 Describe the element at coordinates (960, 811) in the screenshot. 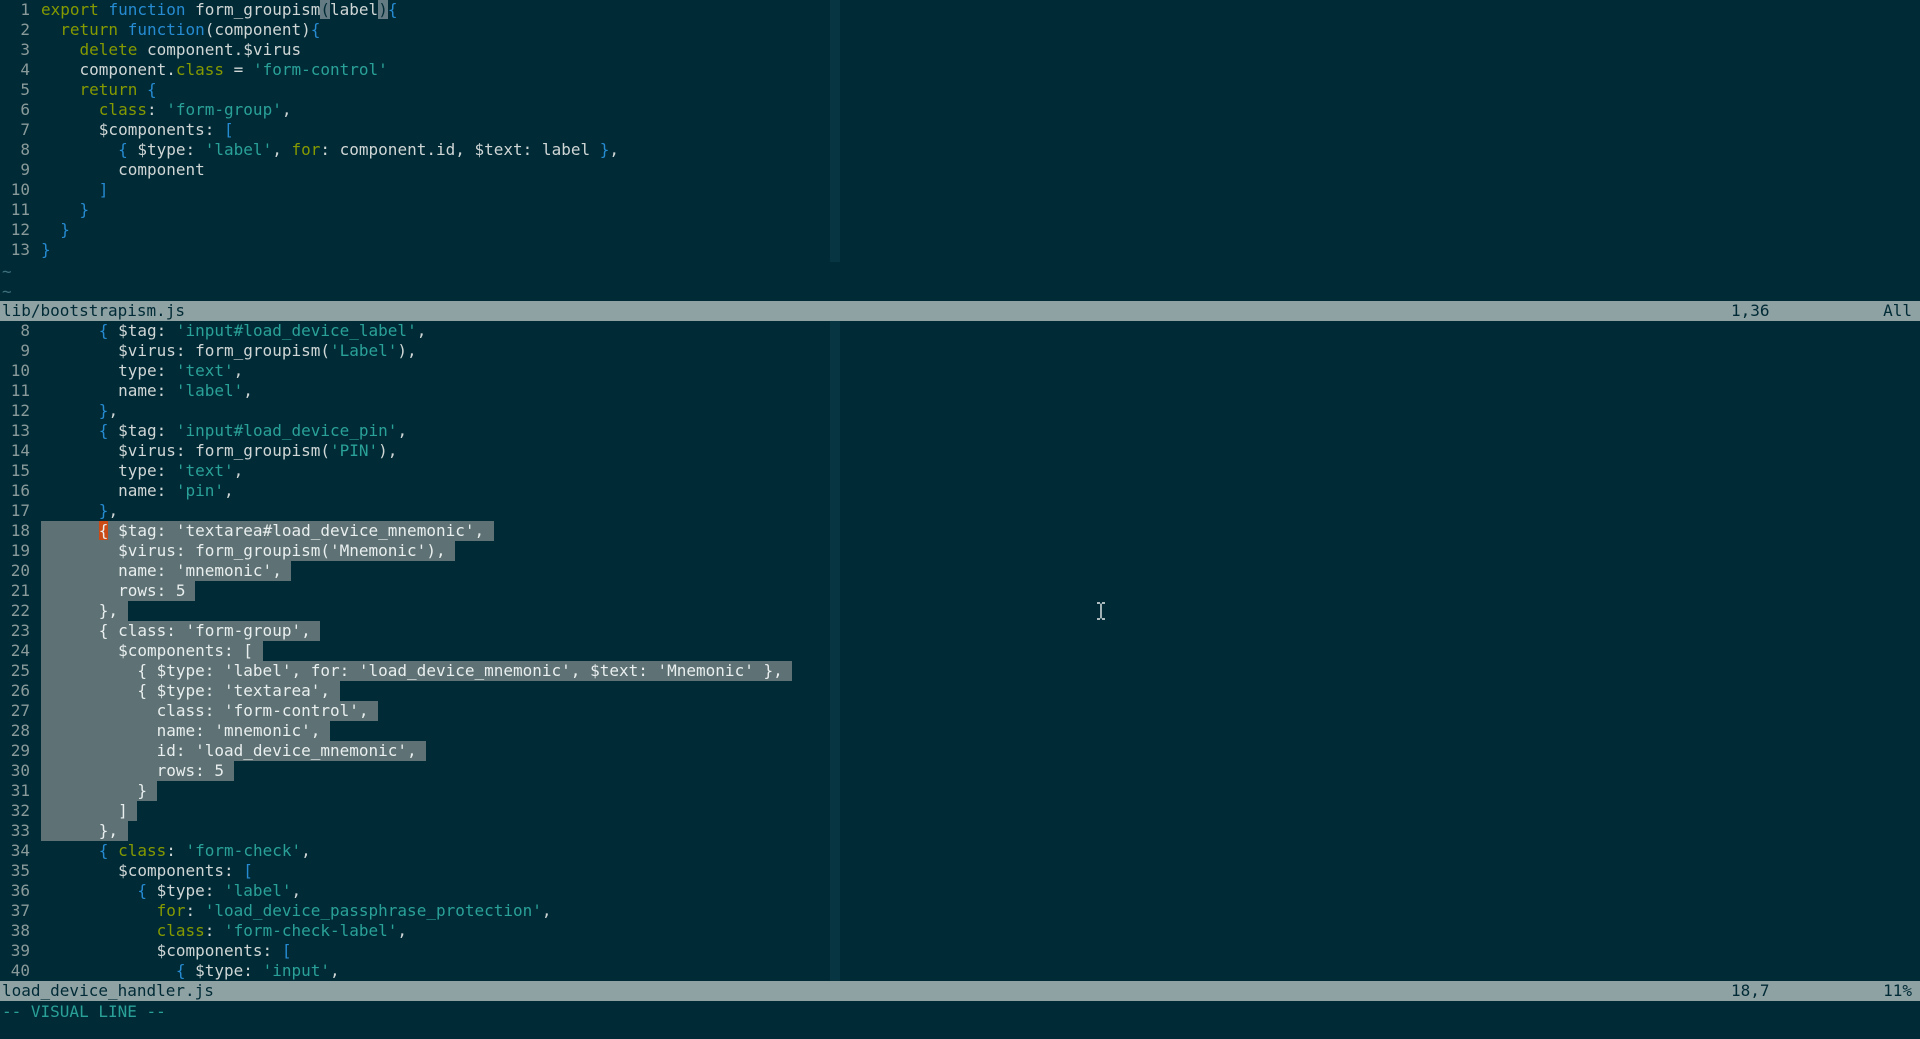

I see `code-line: 32 ]` at that location.